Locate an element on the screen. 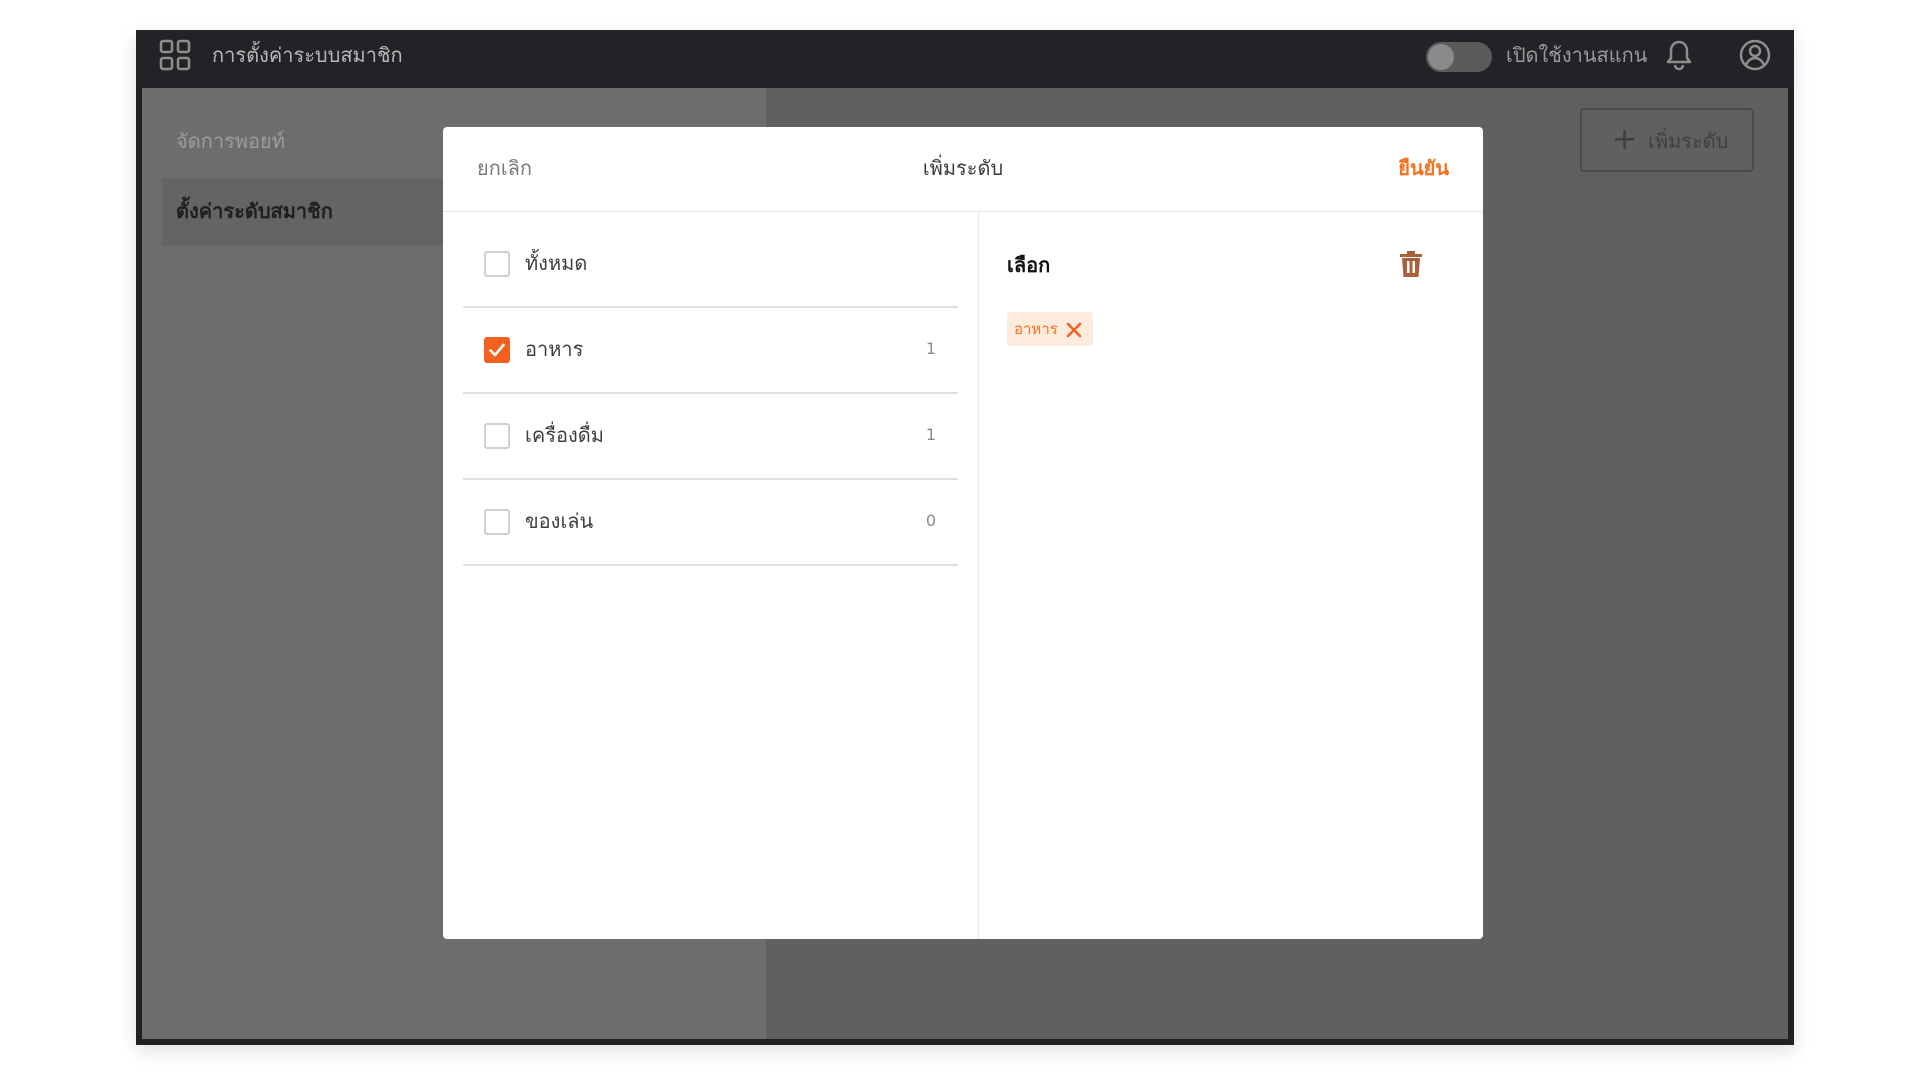 Image resolution: width=1920 pixels, height=1080 pixels. modal-title: เพิ่มระดับ is located at coordinates (963, 168).